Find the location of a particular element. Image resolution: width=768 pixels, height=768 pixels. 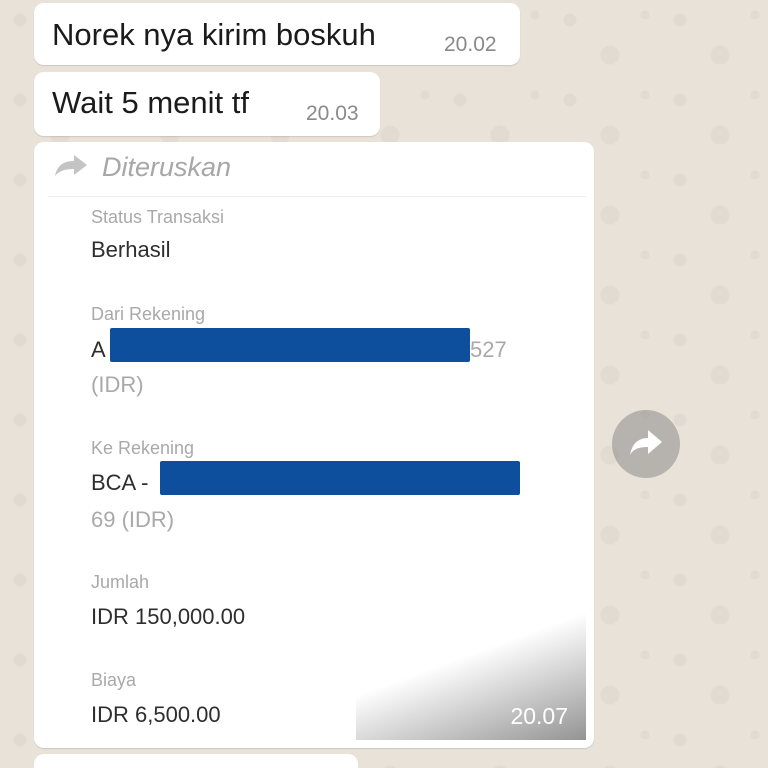

to-account-prefix: BCA - is located at coordinates (120, 482).